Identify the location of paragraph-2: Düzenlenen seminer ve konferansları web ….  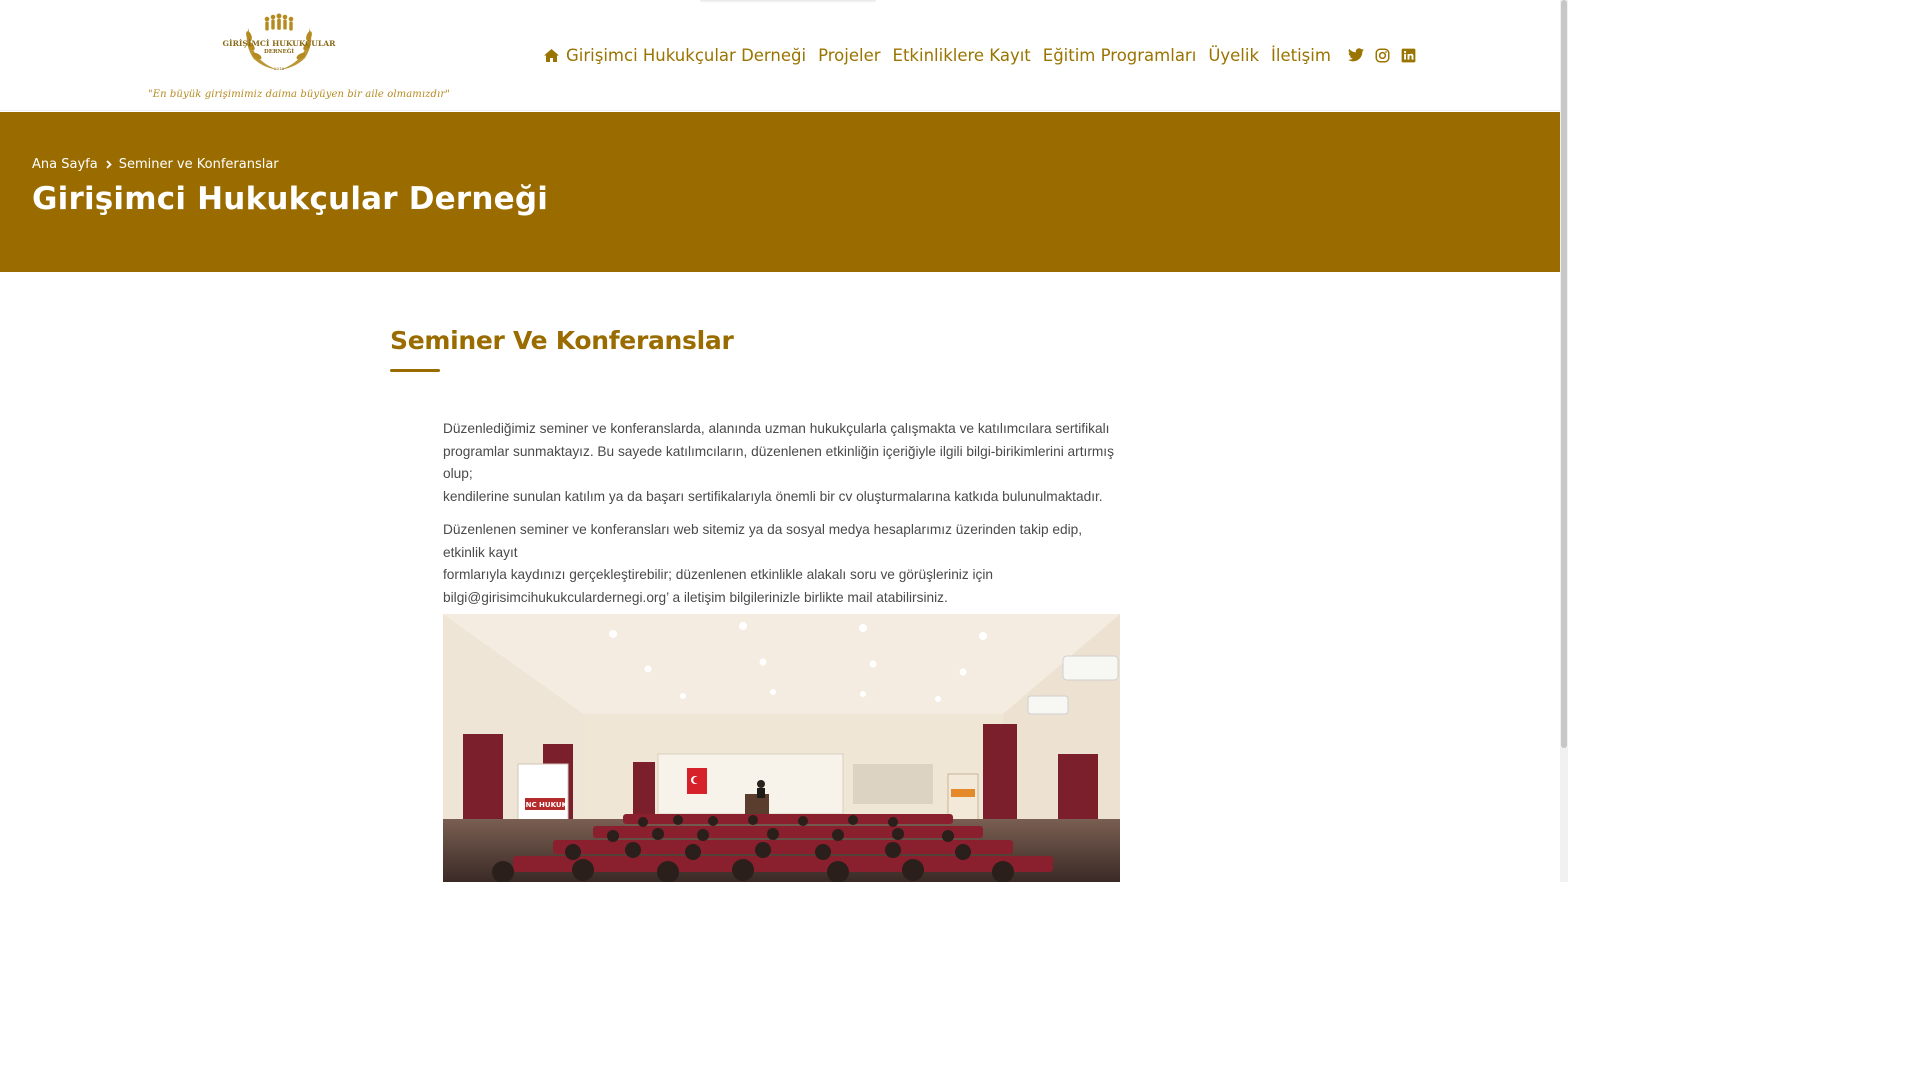
(783, 564).